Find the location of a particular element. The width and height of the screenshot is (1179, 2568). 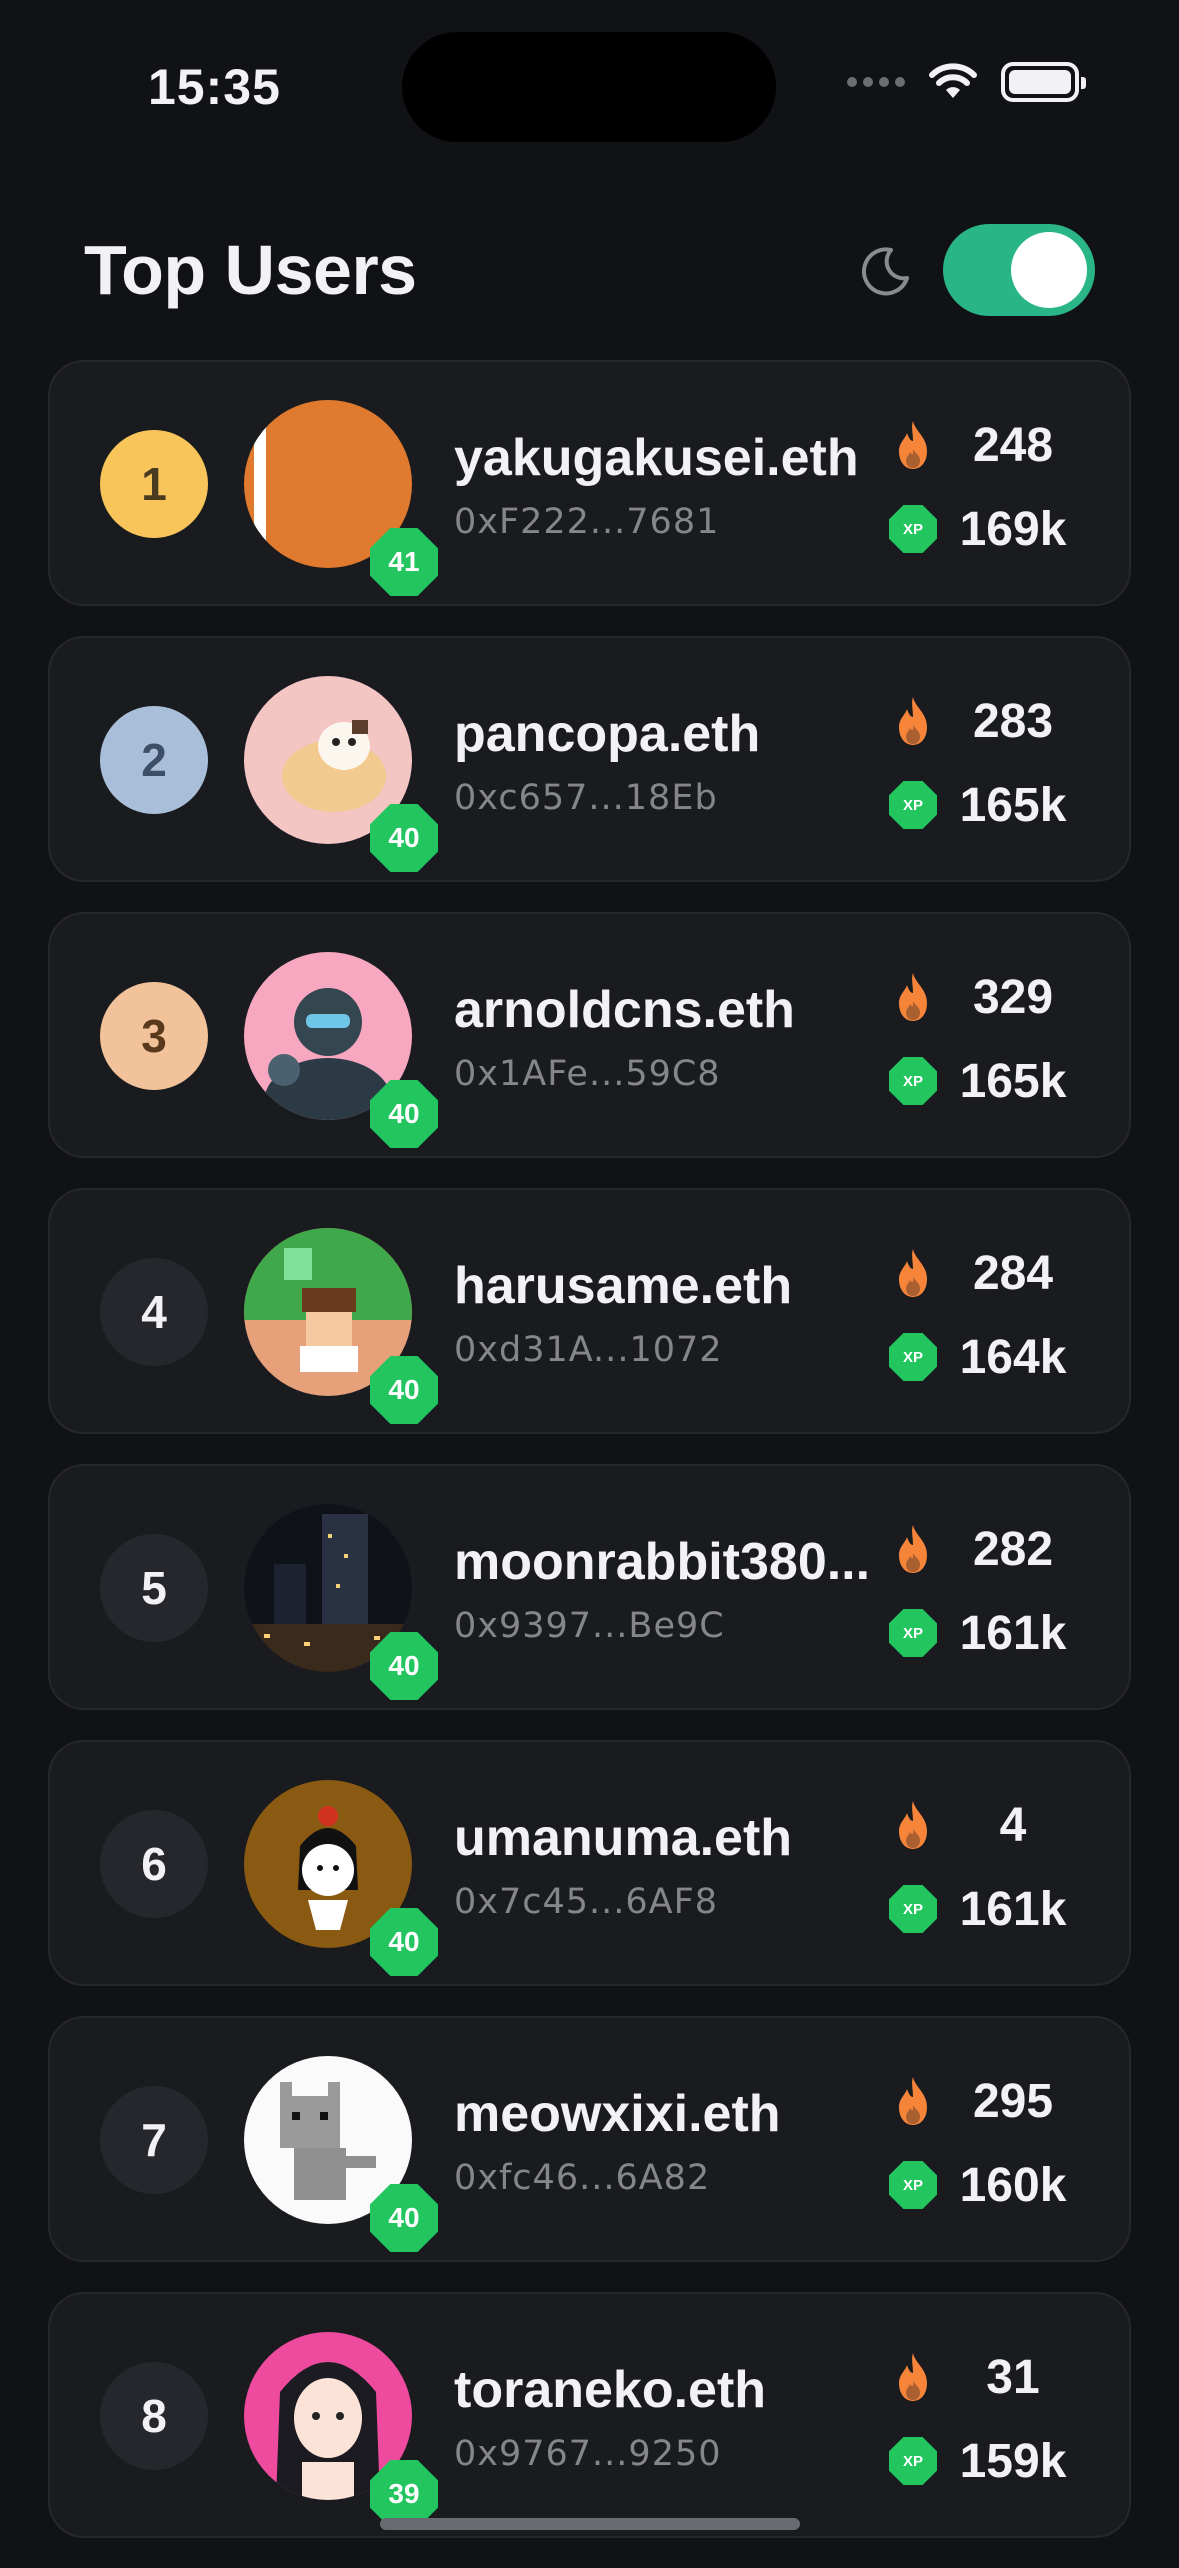

xp-stat: XP 169k is located at coordinates (982, 529).